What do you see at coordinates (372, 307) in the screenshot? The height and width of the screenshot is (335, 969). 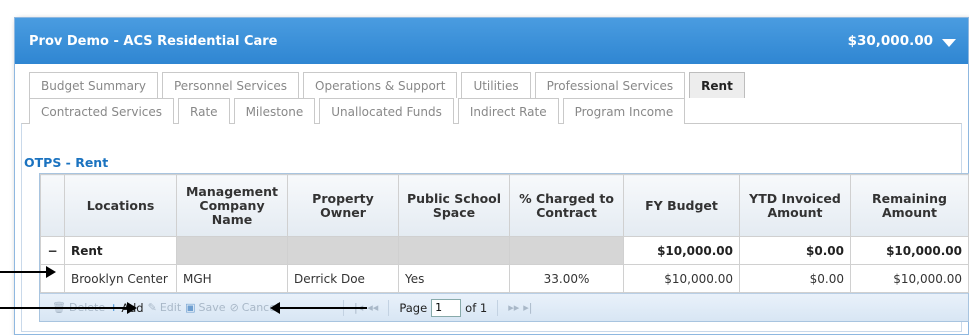 I see `prev-page-button: ◂◂` at bounding box center [372, 307].